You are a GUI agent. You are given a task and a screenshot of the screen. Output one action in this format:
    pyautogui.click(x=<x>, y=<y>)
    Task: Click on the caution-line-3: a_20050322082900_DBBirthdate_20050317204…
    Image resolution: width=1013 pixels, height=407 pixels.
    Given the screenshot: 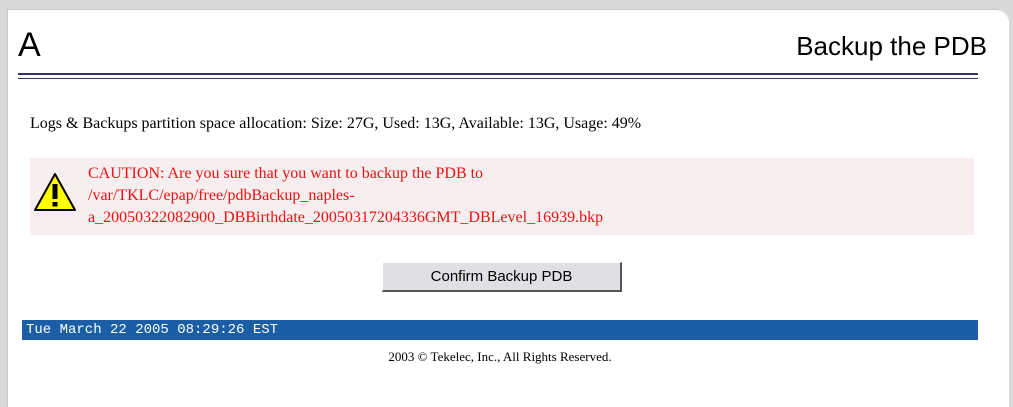 What is the action you would take?
    pyautogui.click(x=346, y=217)
    